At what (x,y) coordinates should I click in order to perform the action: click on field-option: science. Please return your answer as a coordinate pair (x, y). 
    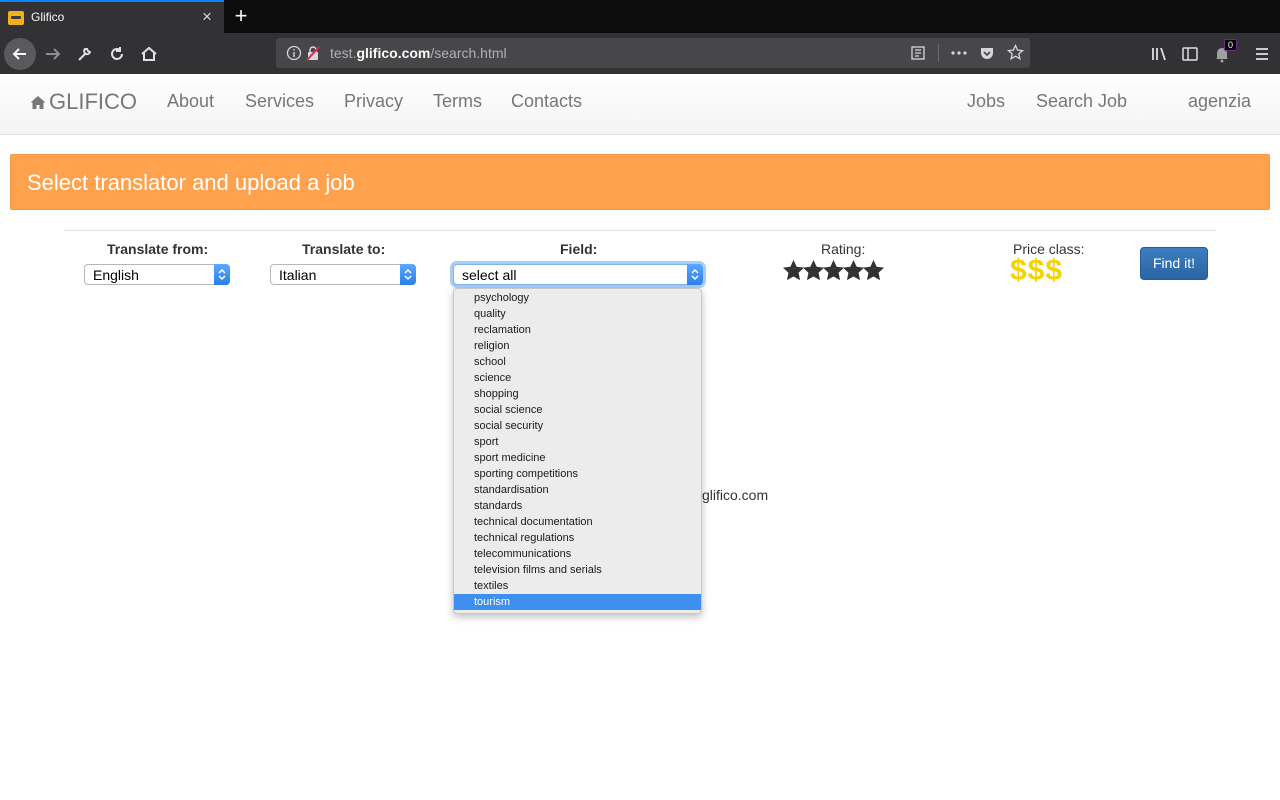
    Looking at the image, I should click on (577, 378).